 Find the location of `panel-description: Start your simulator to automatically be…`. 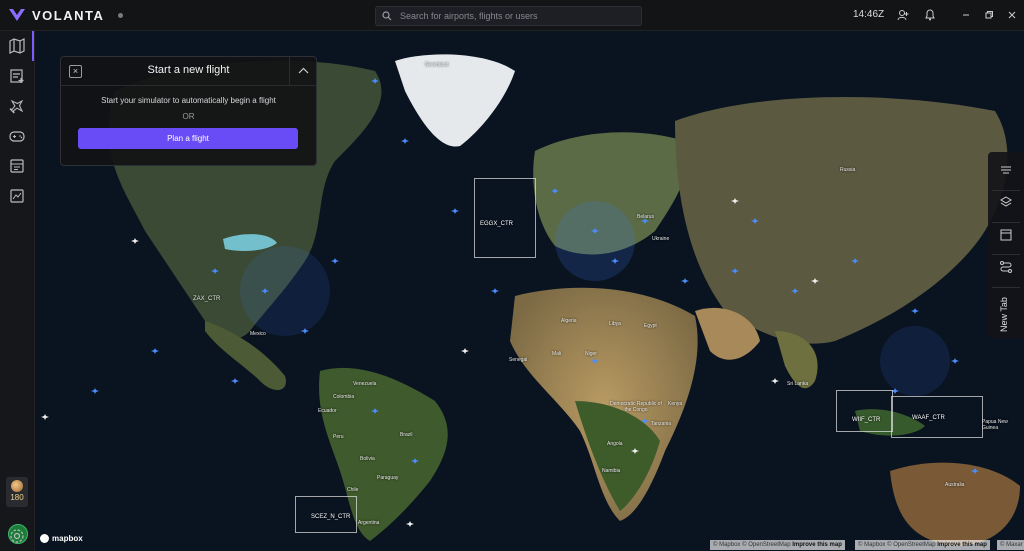

panel-description: Start your simulator to automatically be… is located at coordinates (188, 100).